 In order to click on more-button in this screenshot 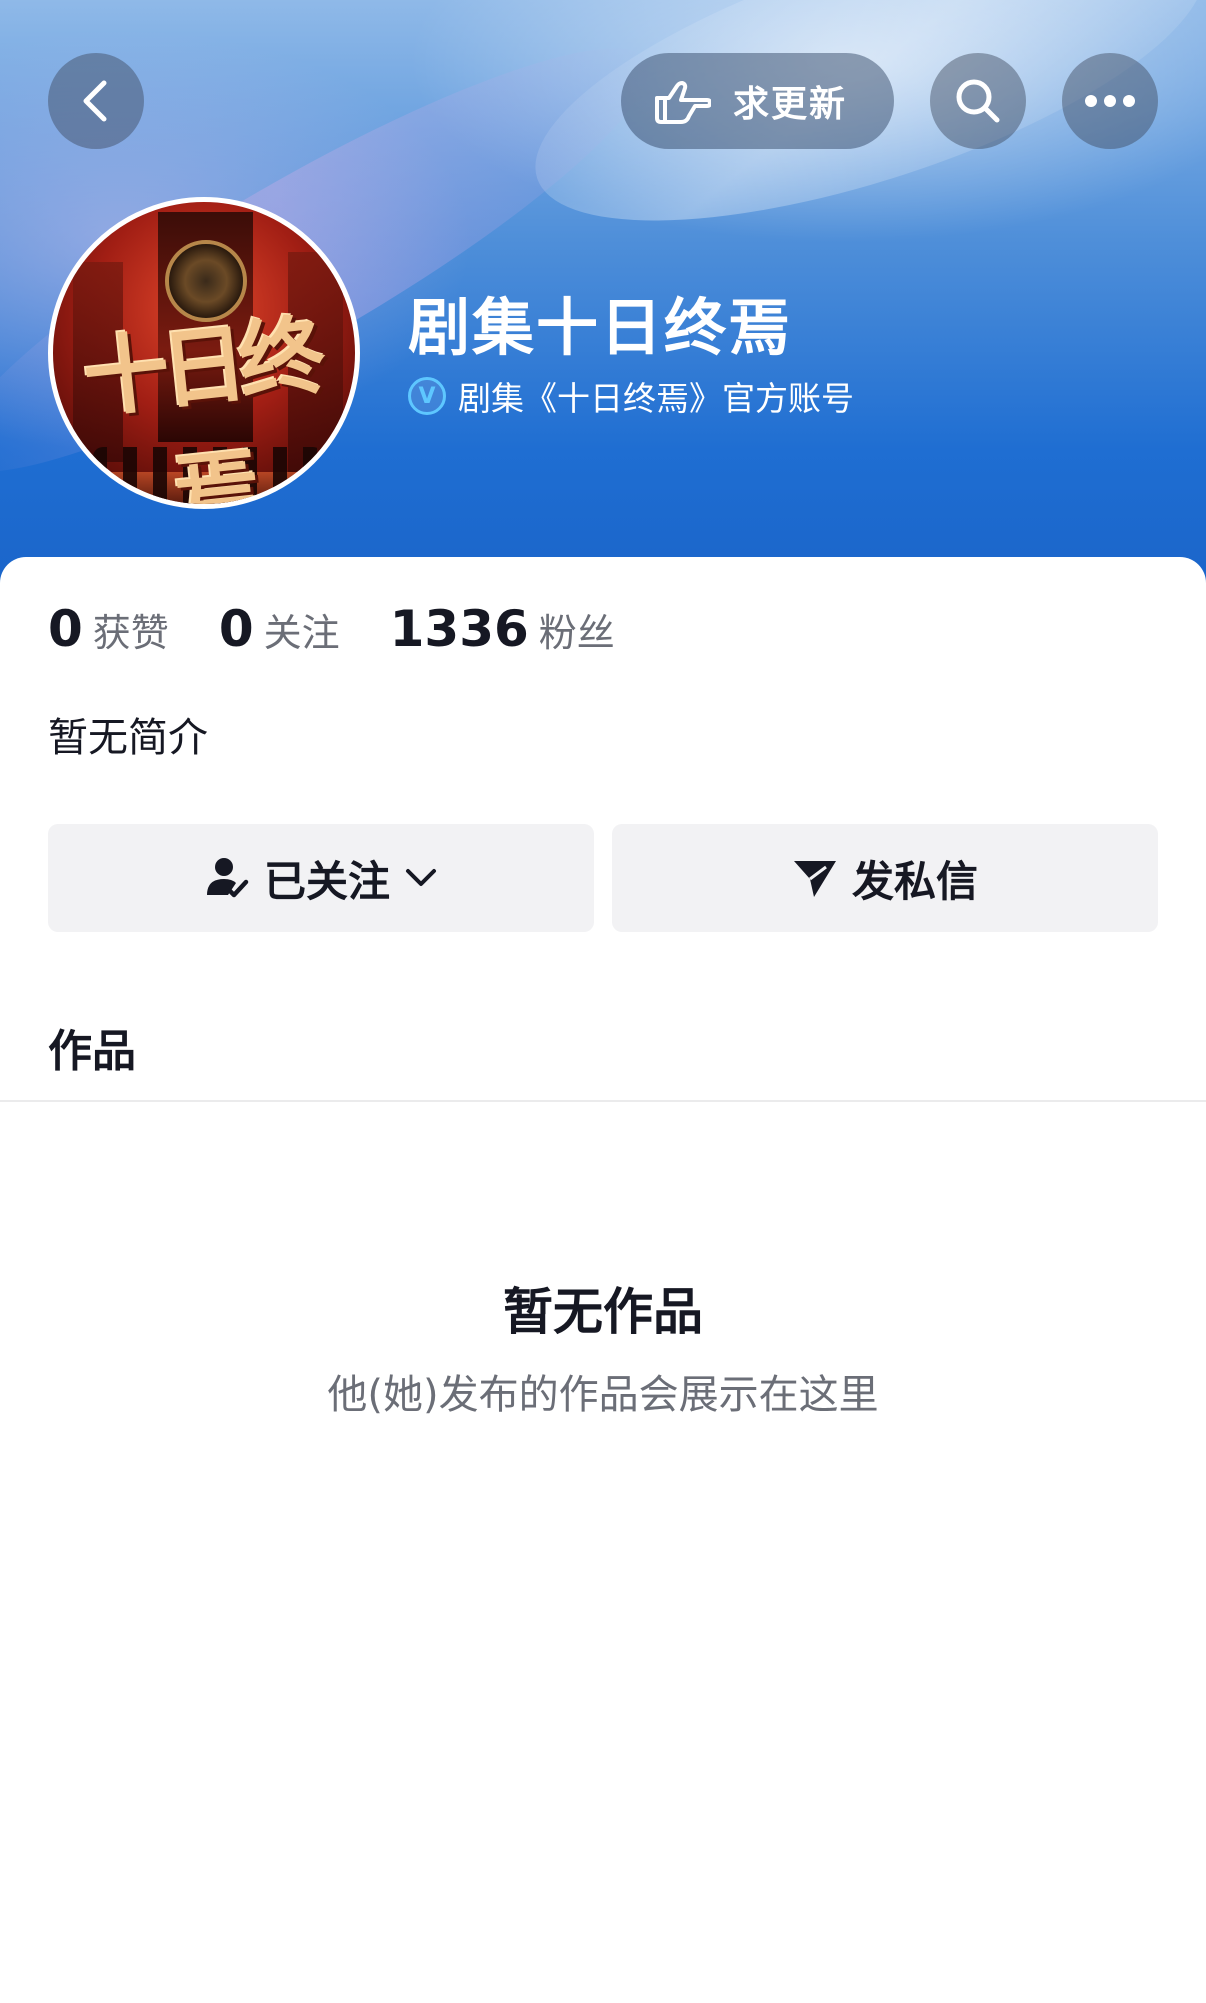, I will do `click(1110, 101)`.